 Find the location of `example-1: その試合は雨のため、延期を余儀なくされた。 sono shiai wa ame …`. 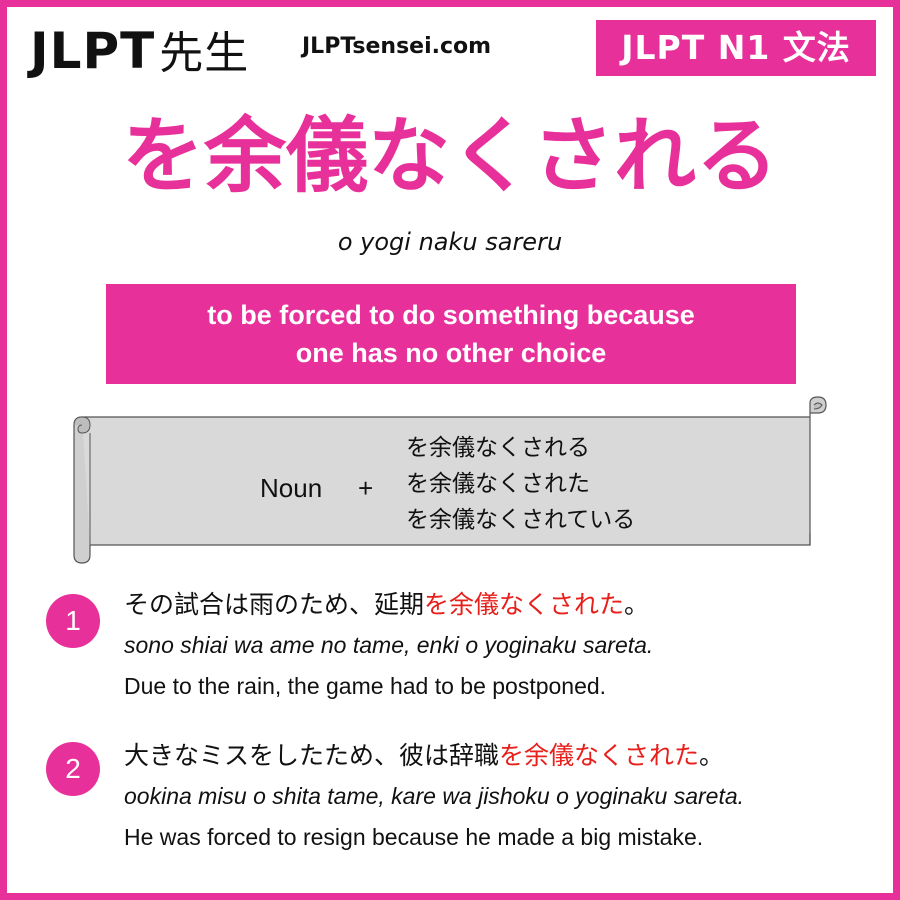

example-1: その試合は雨のため、延期を余儀なくされた。 sono shiai wa ame … is located at coordinates (388, 646).